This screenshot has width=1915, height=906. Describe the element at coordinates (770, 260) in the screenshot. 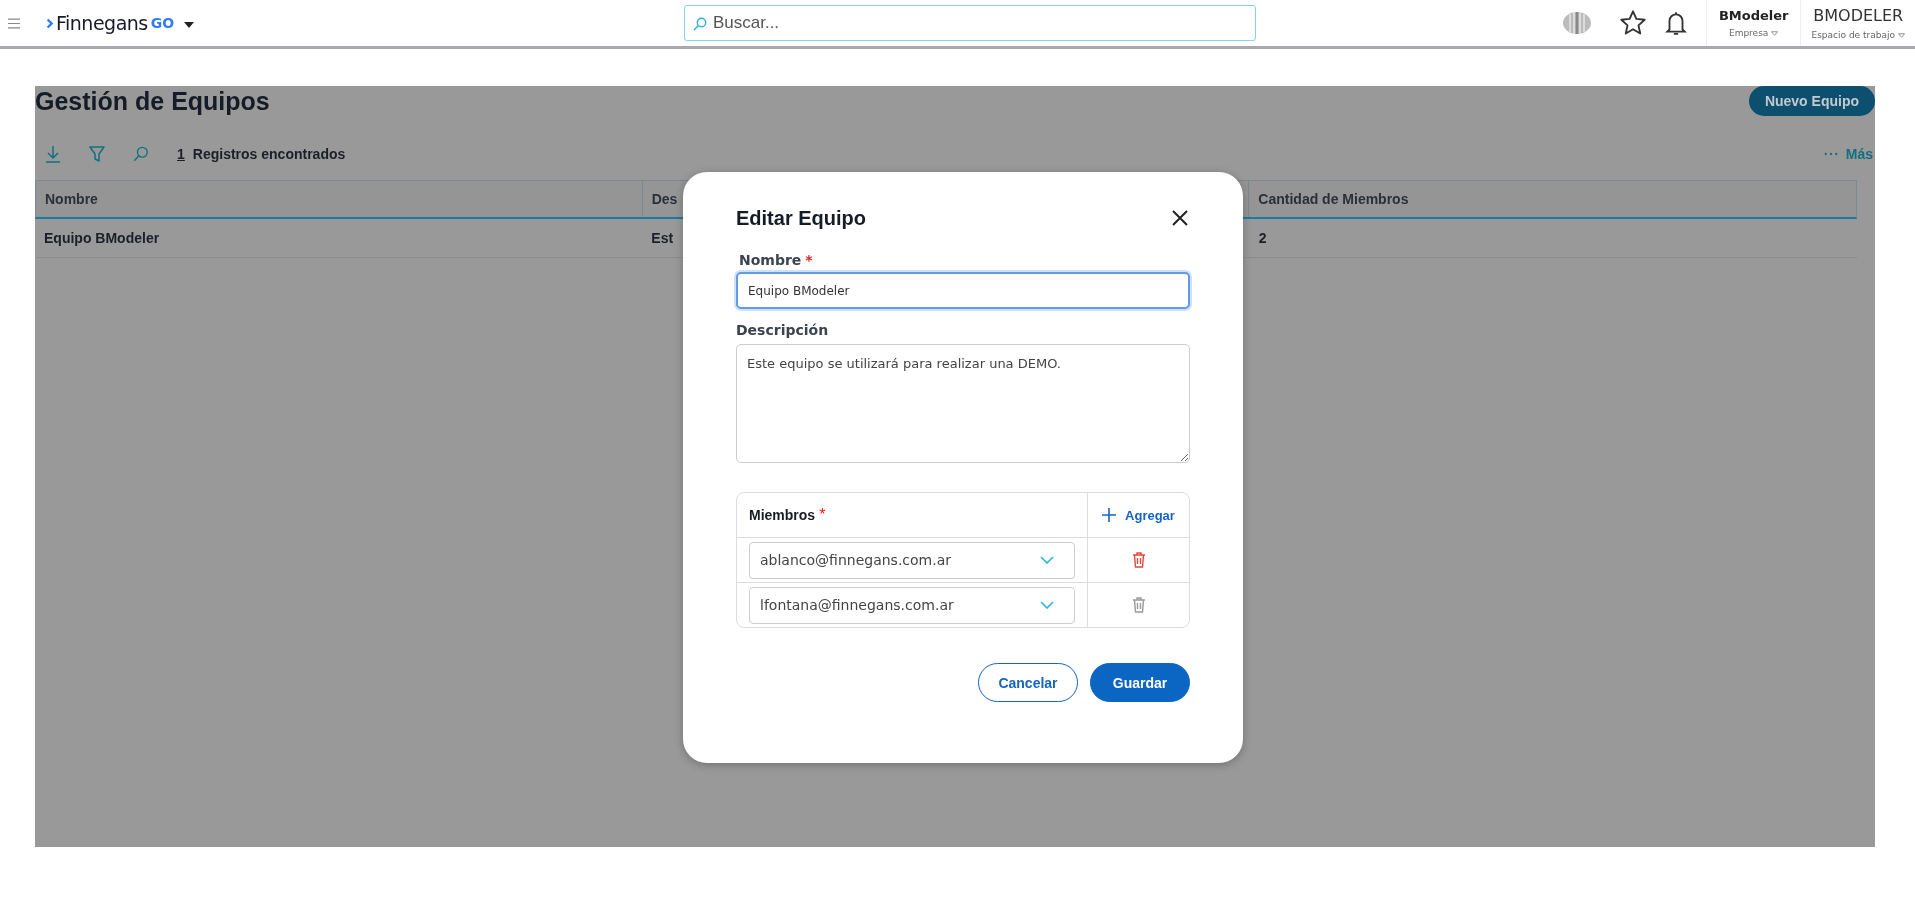

I see `field-label: Nombre` at that location.